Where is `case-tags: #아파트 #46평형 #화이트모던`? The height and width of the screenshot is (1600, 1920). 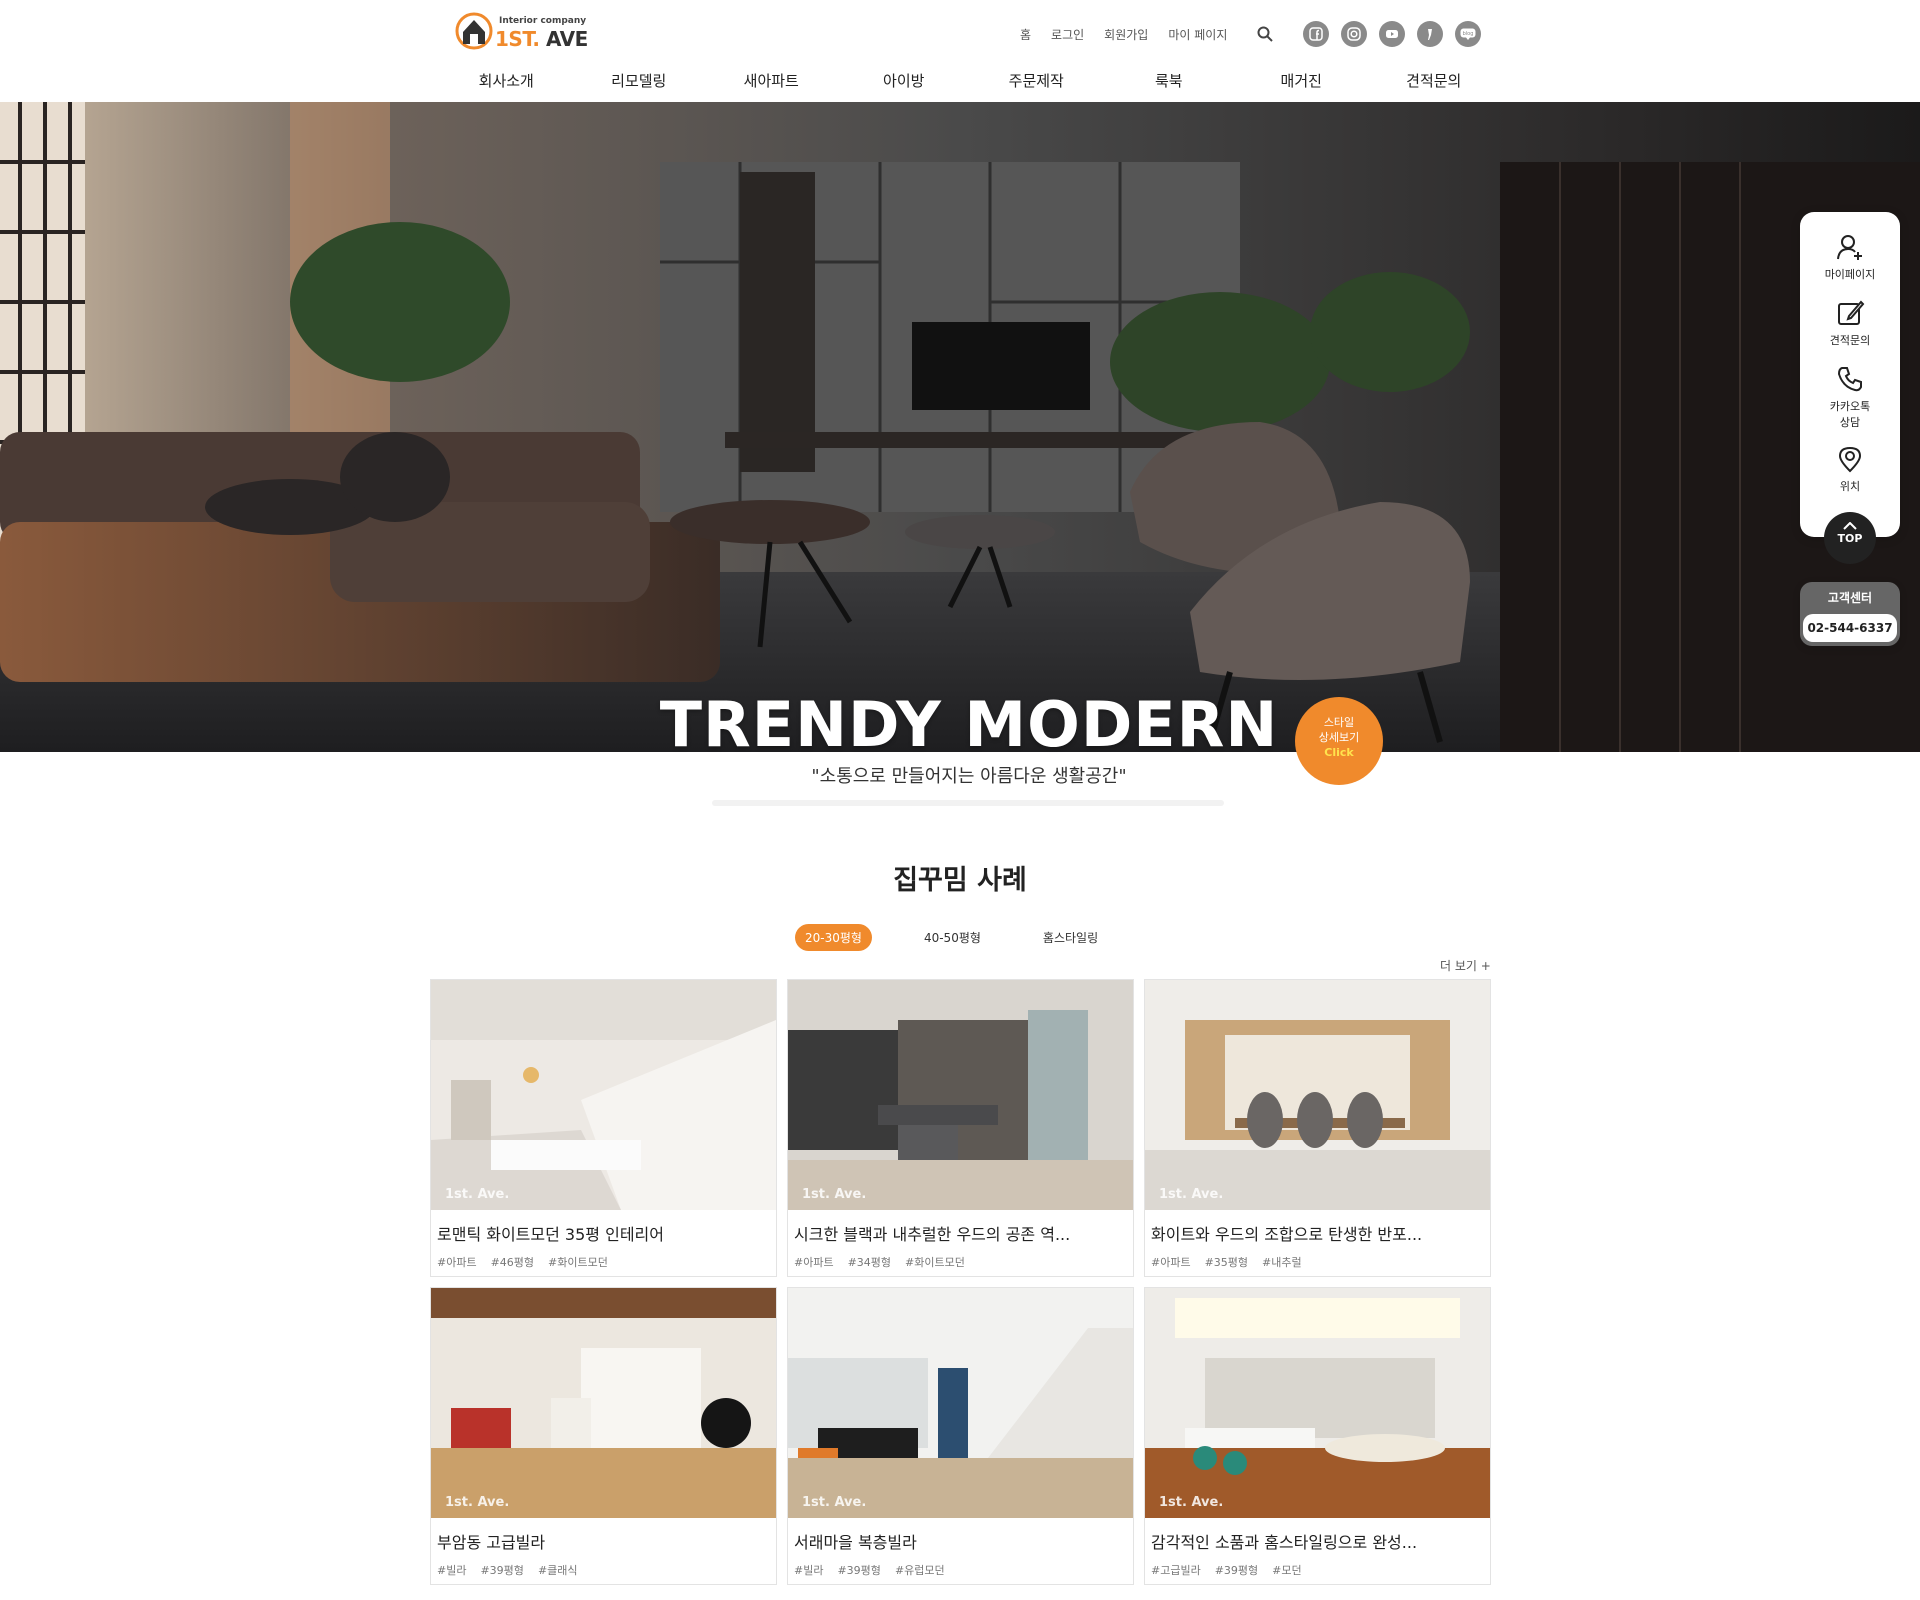
case-tags: #아파트 #46평형 #화이트모던 is located at coordinates (529, 1262).